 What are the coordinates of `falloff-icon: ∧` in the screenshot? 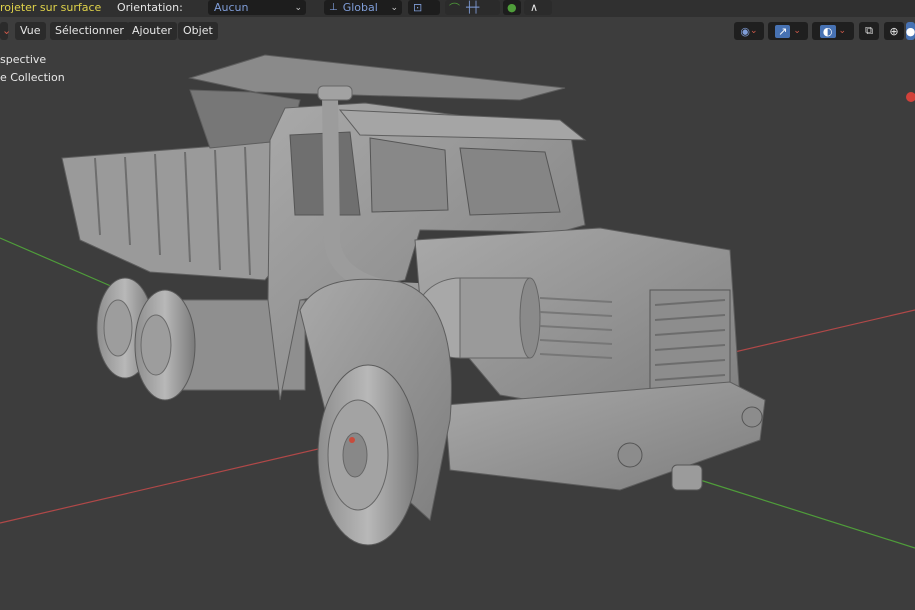 It's located at (534, 7).